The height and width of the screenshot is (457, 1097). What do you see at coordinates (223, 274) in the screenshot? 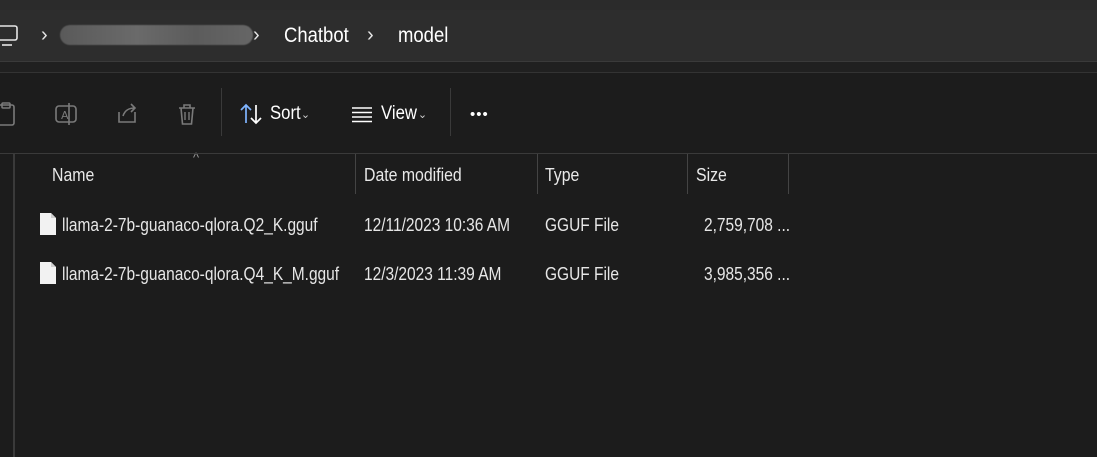
I see `file-name: llama-2-7b-guanaco-qlora.Q4_K_M.gguf` at bounding box center [223, 274].